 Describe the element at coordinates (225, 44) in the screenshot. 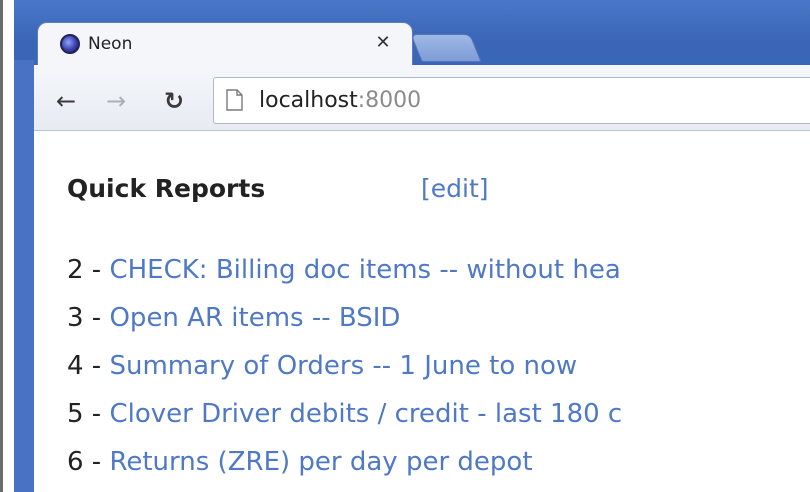

I see `browser-tab: Neon ✕` at that location.